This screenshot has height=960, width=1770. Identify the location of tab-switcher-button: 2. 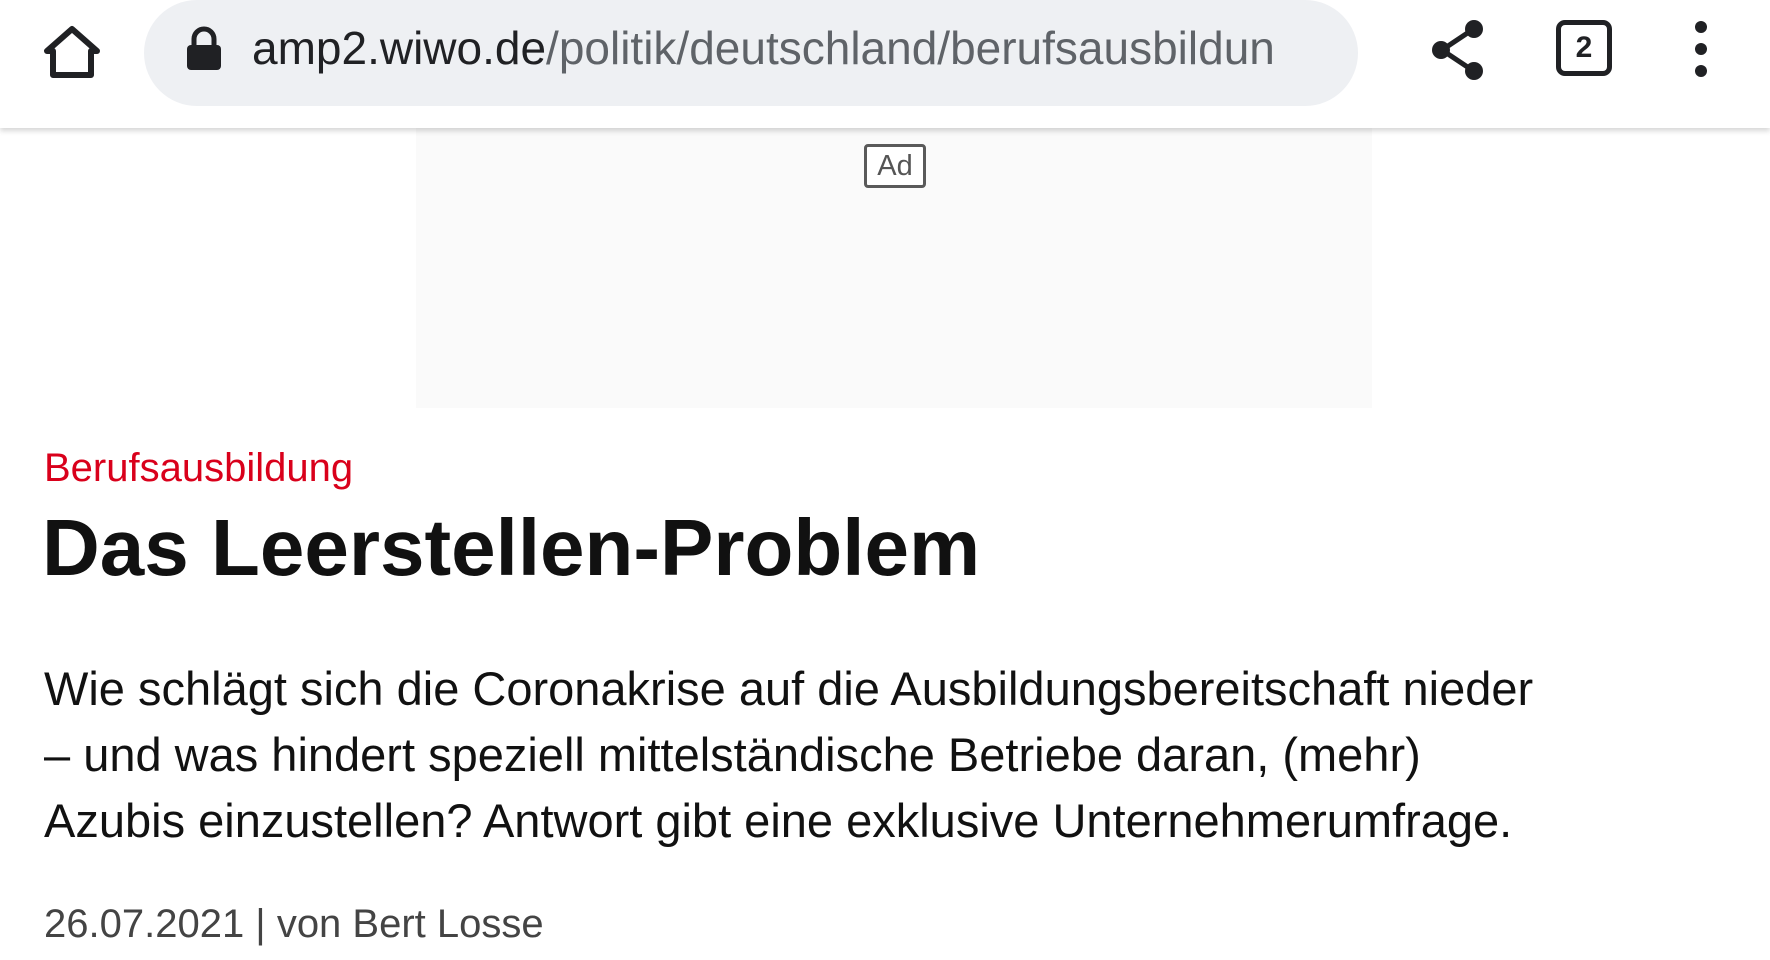
(1584, 48).